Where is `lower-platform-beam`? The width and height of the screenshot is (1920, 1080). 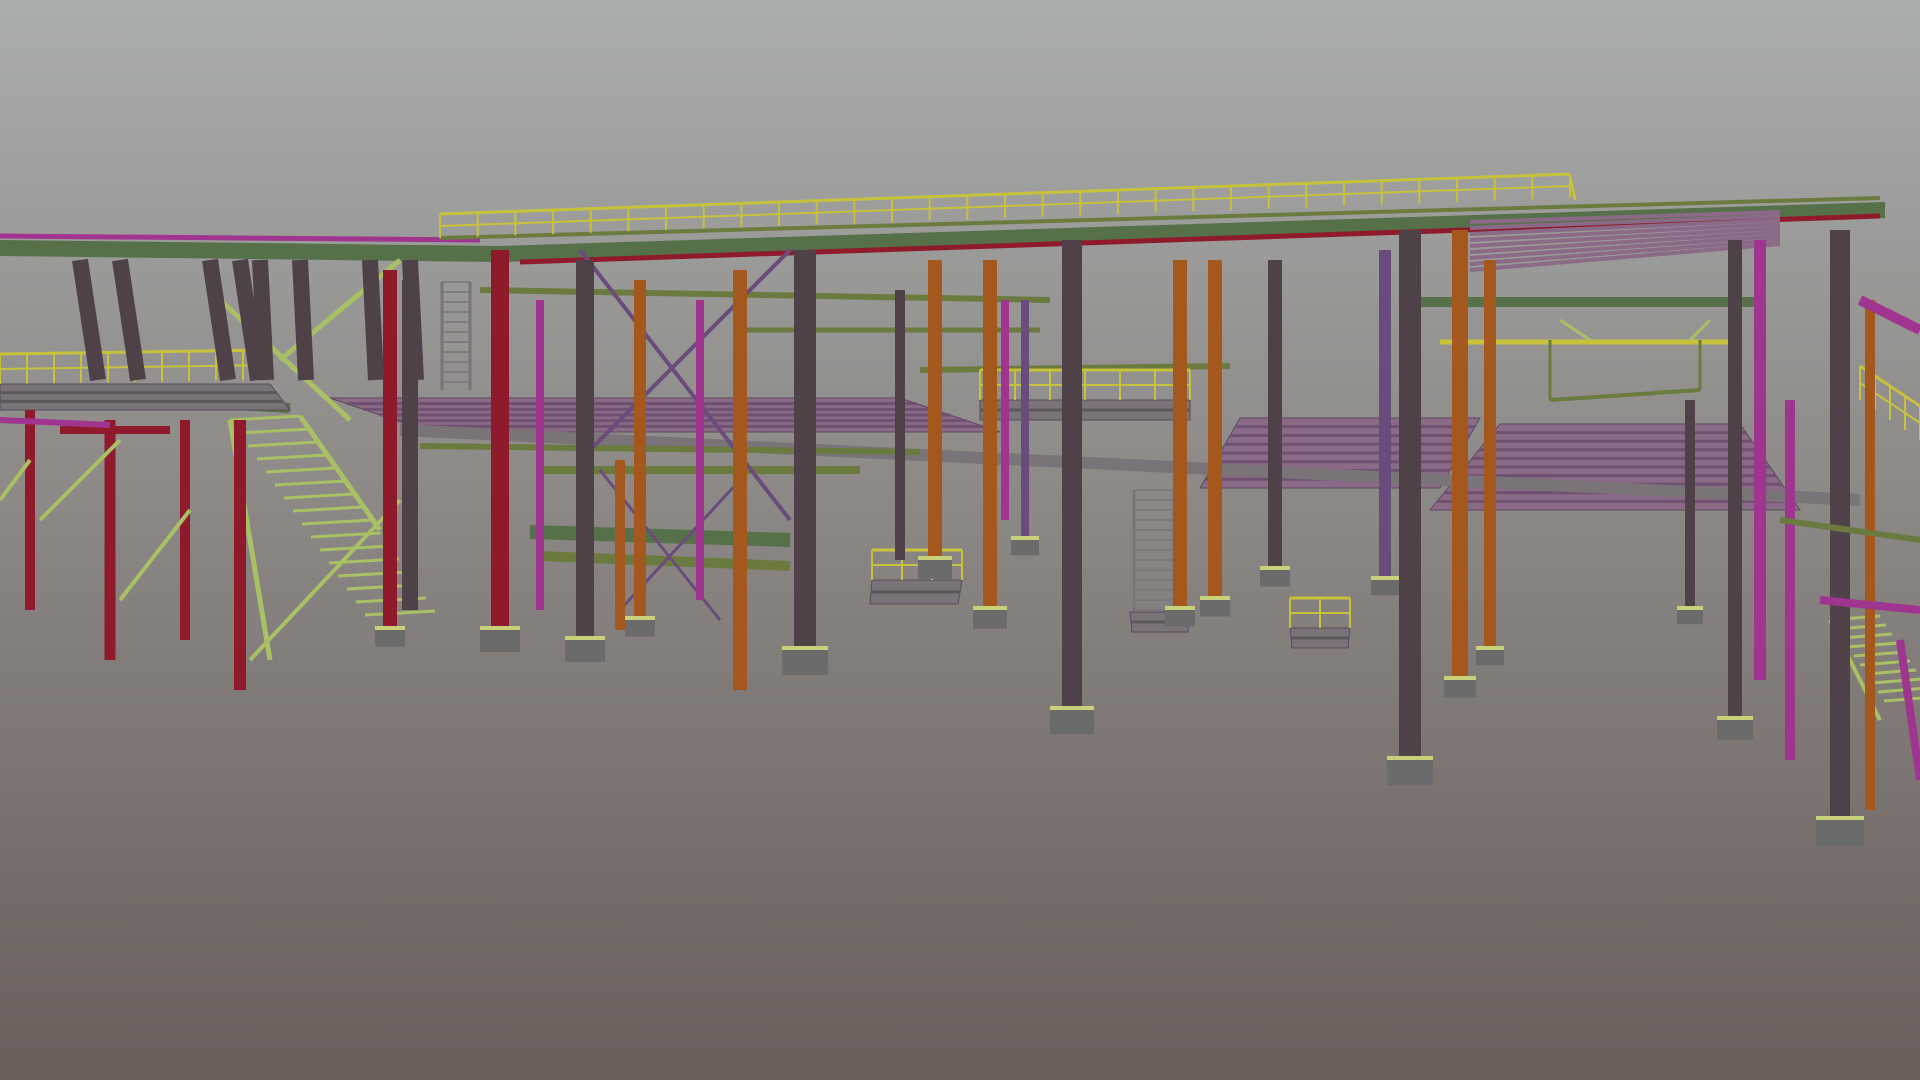 lower-platform-beam is located at coordinates (660, 536).